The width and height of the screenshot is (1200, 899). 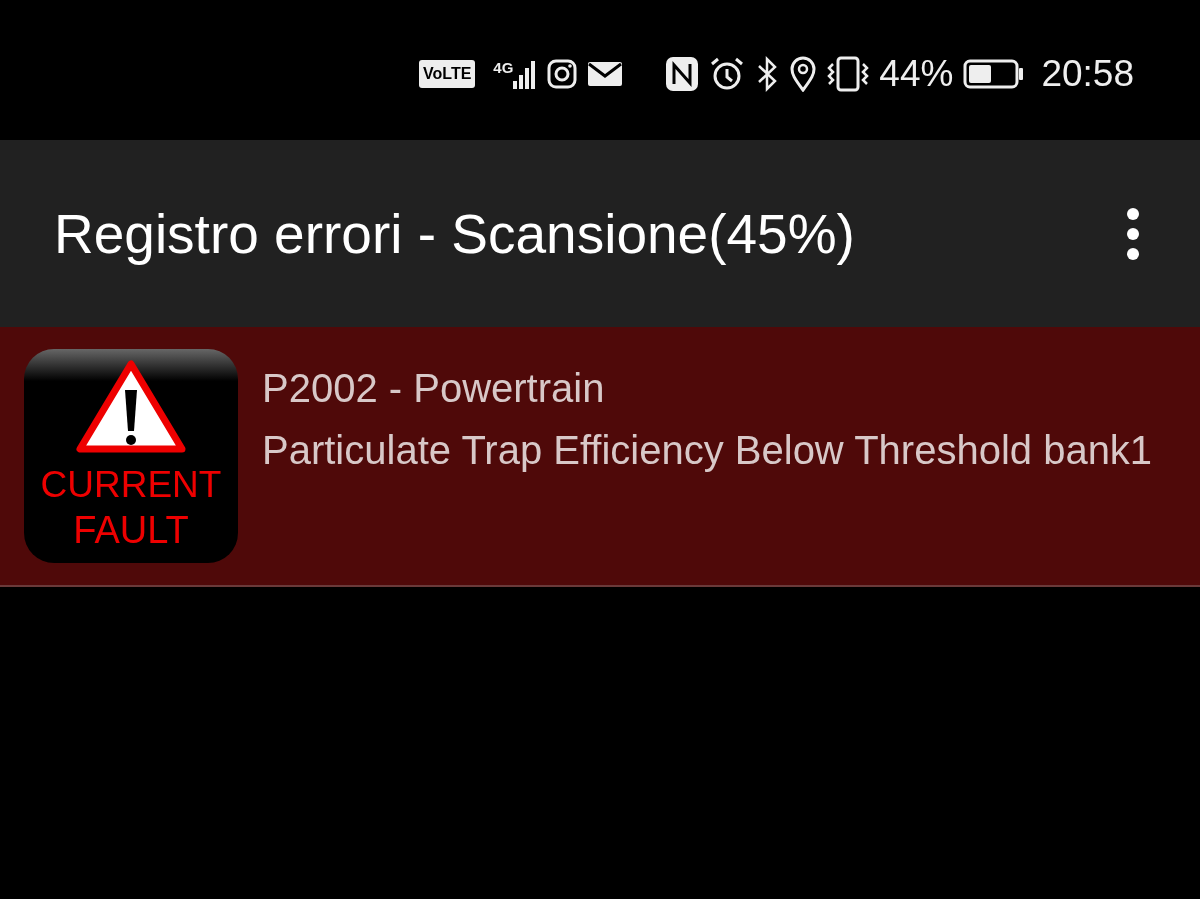 What do you see at coordinates (803, 74) in the screenshot?
I see `location-icon` at bounding box center [803, 74].